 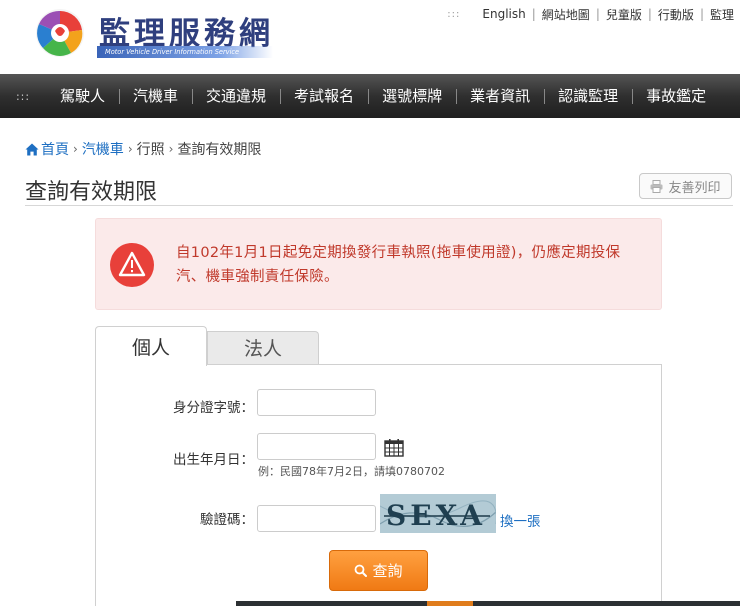 What do you see at coordinates (316, 518) in the screenshot?
I see `captcha-input` at bounding box center [316, 518].